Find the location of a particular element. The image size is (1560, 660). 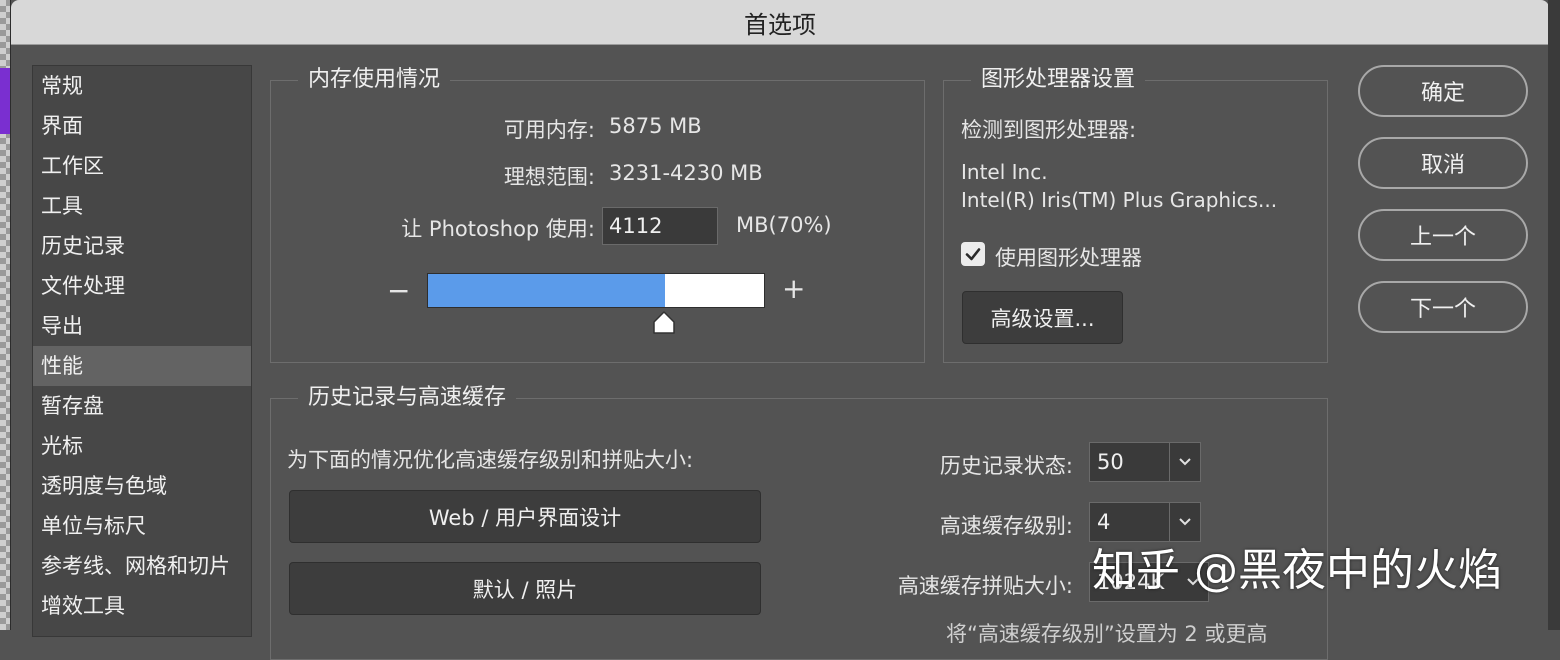

sidebar-item: 界面 is located at coordinates (142, 126).